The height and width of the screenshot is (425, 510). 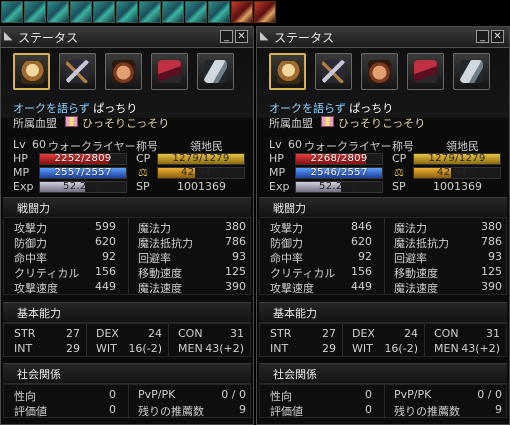 What do you see at coordinates (105, 226) in the screenshot?
I see `combat-stat-value: 599` at bounding box center [105, 226].